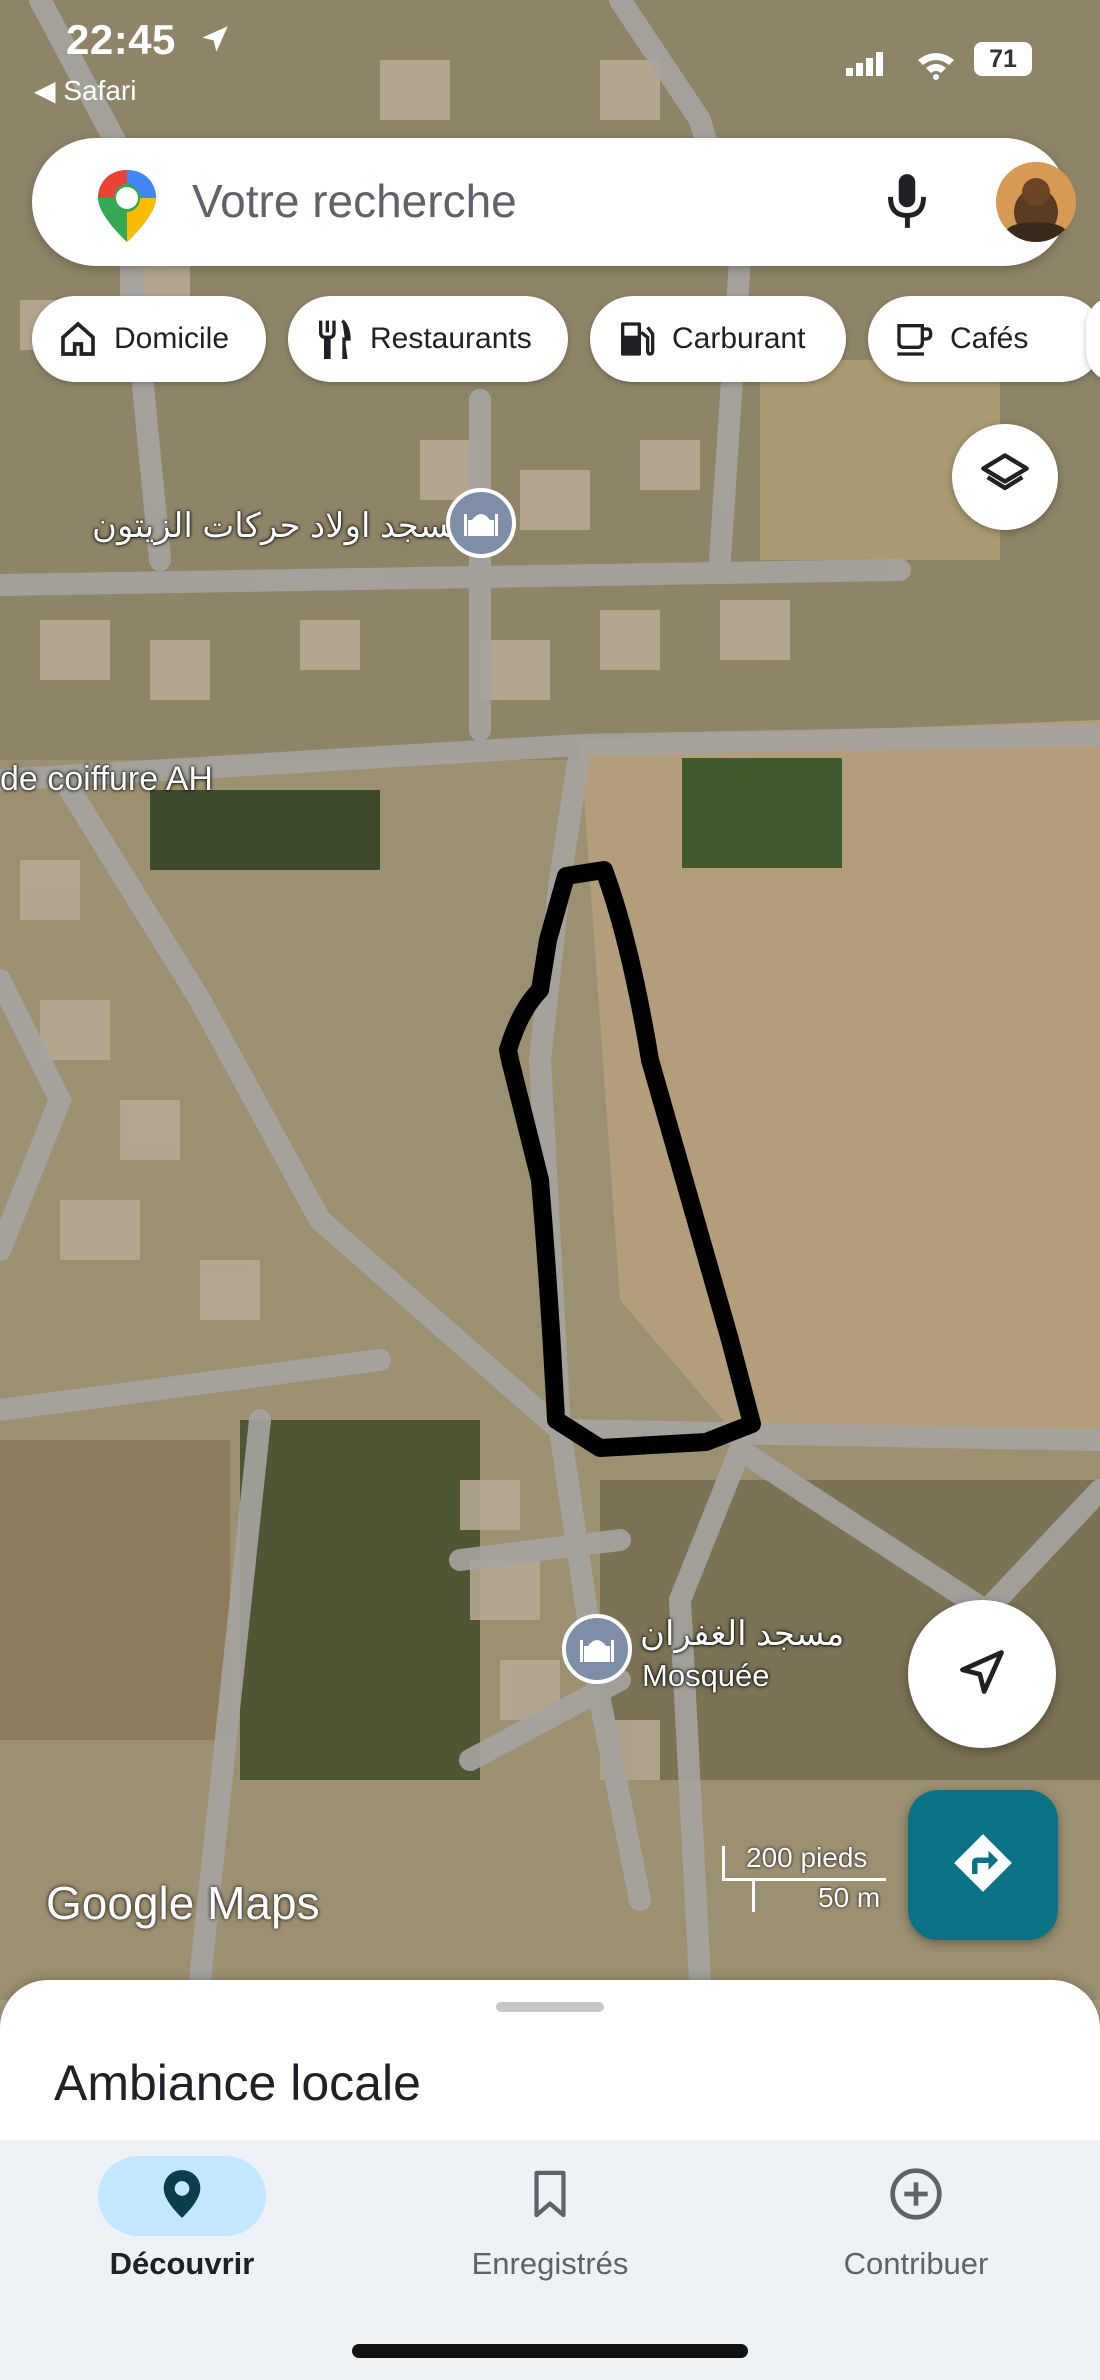 The width and height of the screenshot is (1100, 2380). Describe the element at coordinates (280, 526) in the screenshot. I see `map-label-mosque-top: مسجد اولاد حركات الزيتون` at that location.